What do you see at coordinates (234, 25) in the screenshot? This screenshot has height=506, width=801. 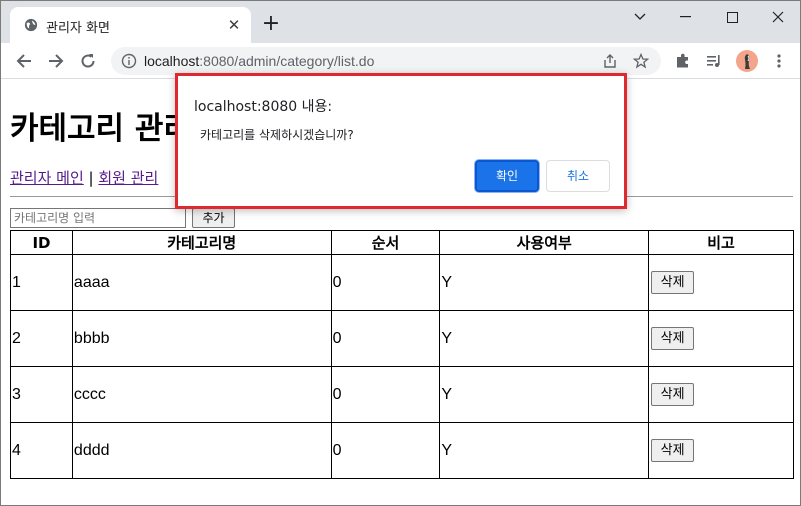 I see `tab-close-icon: ✕` at bounding box center [234, 25].